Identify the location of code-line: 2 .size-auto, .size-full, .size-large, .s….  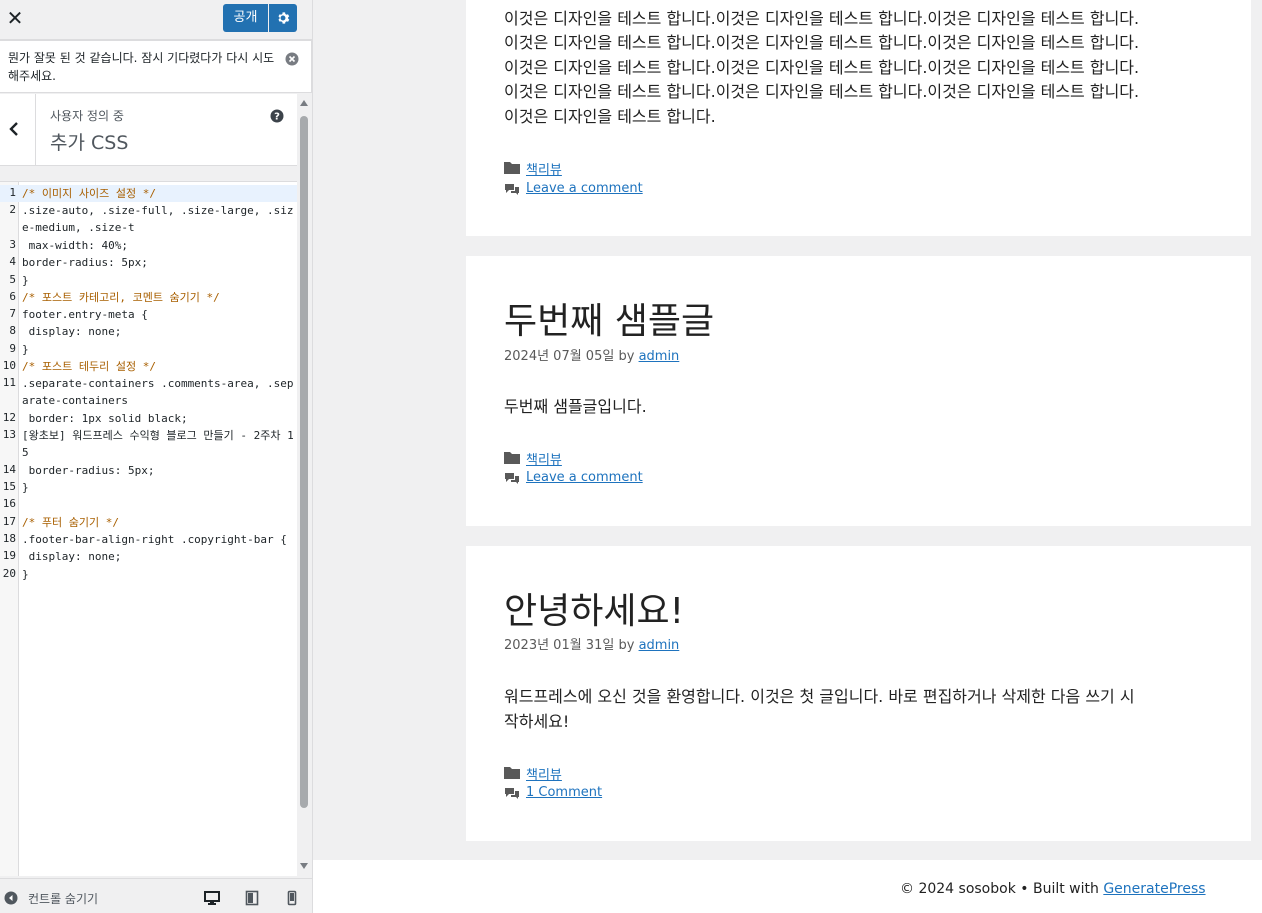
(148, 219).